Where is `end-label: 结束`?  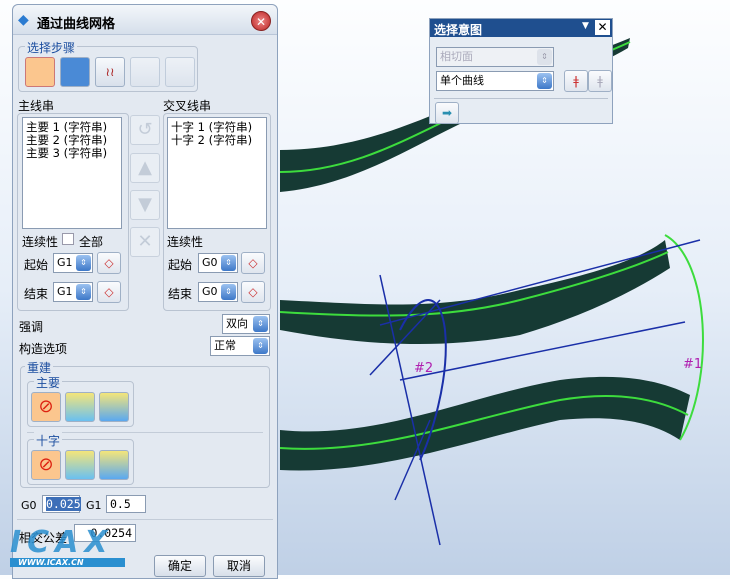
end-label: 结束 is located at coordinates (36, 294).